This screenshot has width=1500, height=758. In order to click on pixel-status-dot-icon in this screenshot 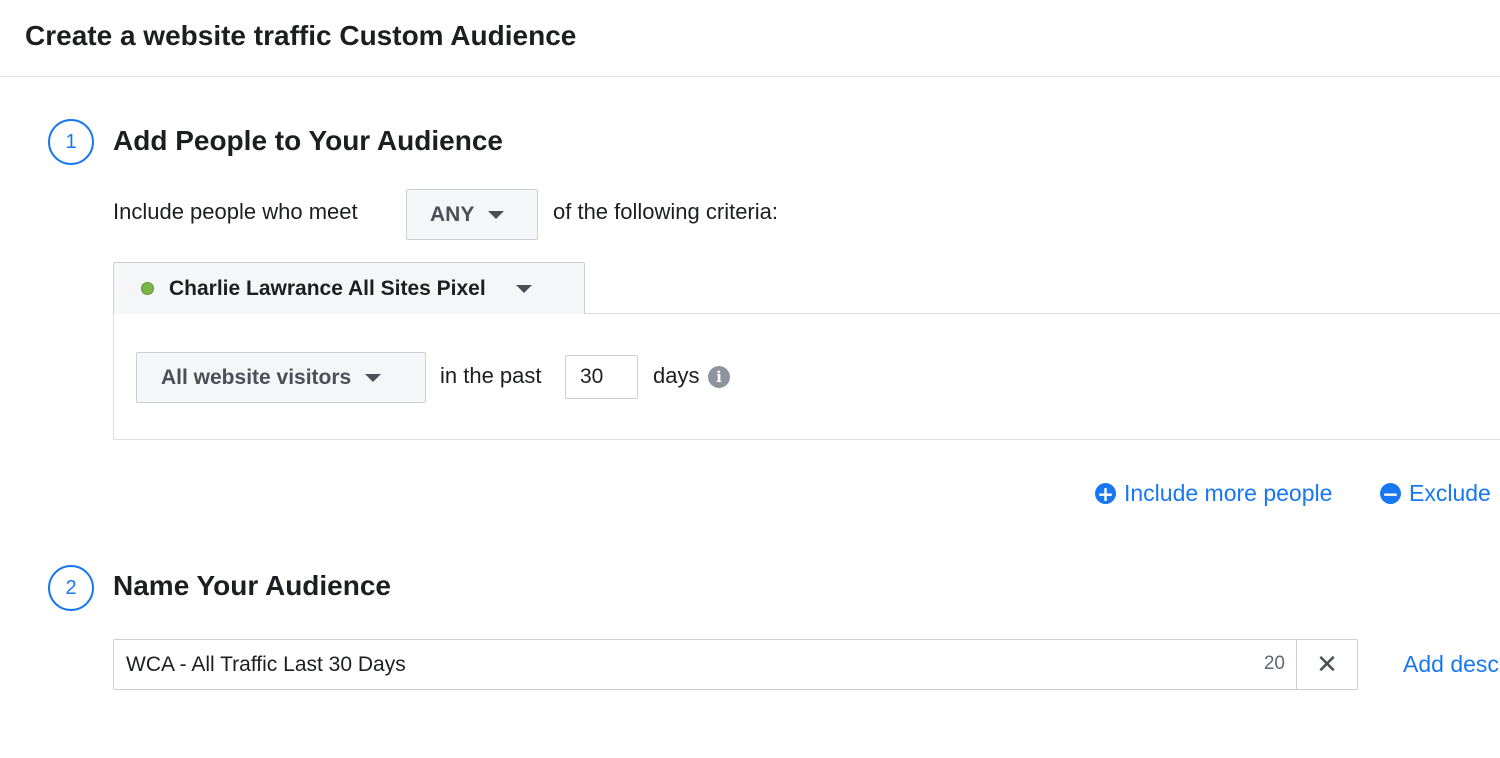, I will do `click(147, 288)`.